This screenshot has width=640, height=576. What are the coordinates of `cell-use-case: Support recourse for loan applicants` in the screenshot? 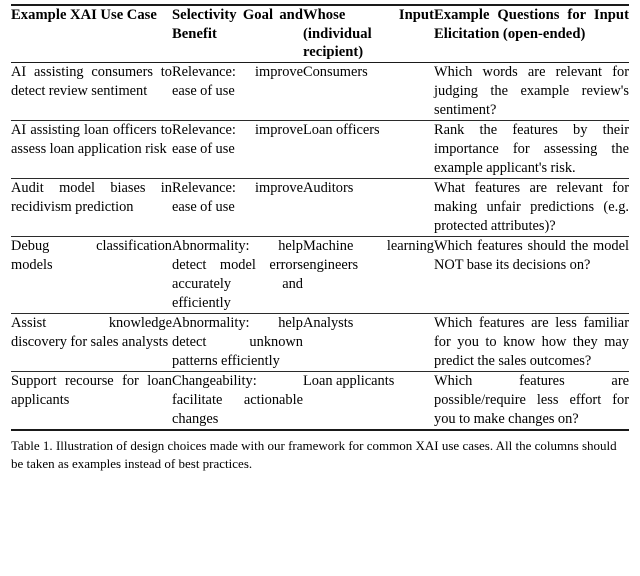 It's located at (91, 390).